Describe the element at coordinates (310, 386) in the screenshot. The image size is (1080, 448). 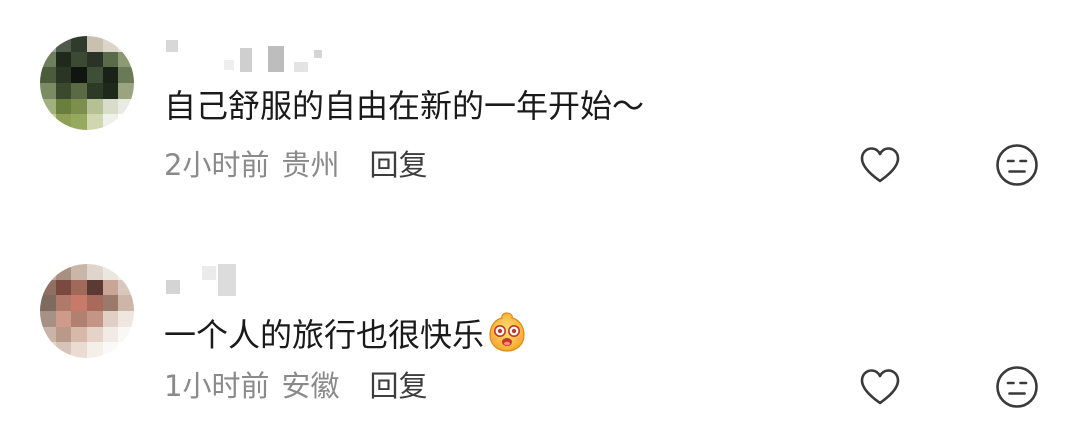
I see `comment-location: 安徽` at that location.